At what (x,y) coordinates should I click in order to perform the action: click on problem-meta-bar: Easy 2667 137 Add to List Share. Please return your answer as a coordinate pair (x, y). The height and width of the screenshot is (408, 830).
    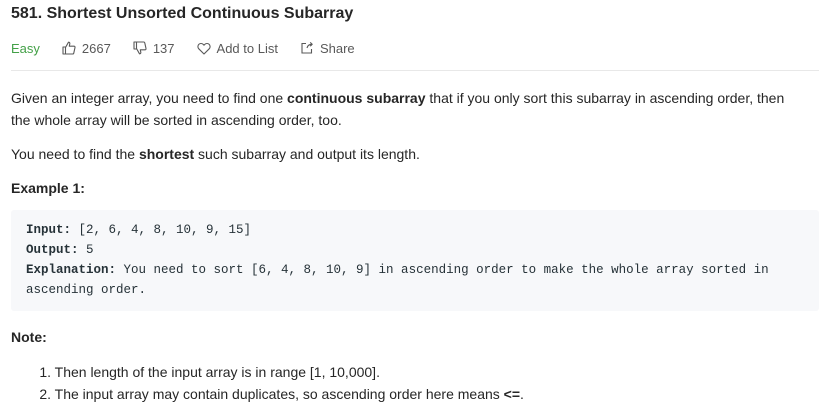
    Looking at the image, I should click on (194, 48).